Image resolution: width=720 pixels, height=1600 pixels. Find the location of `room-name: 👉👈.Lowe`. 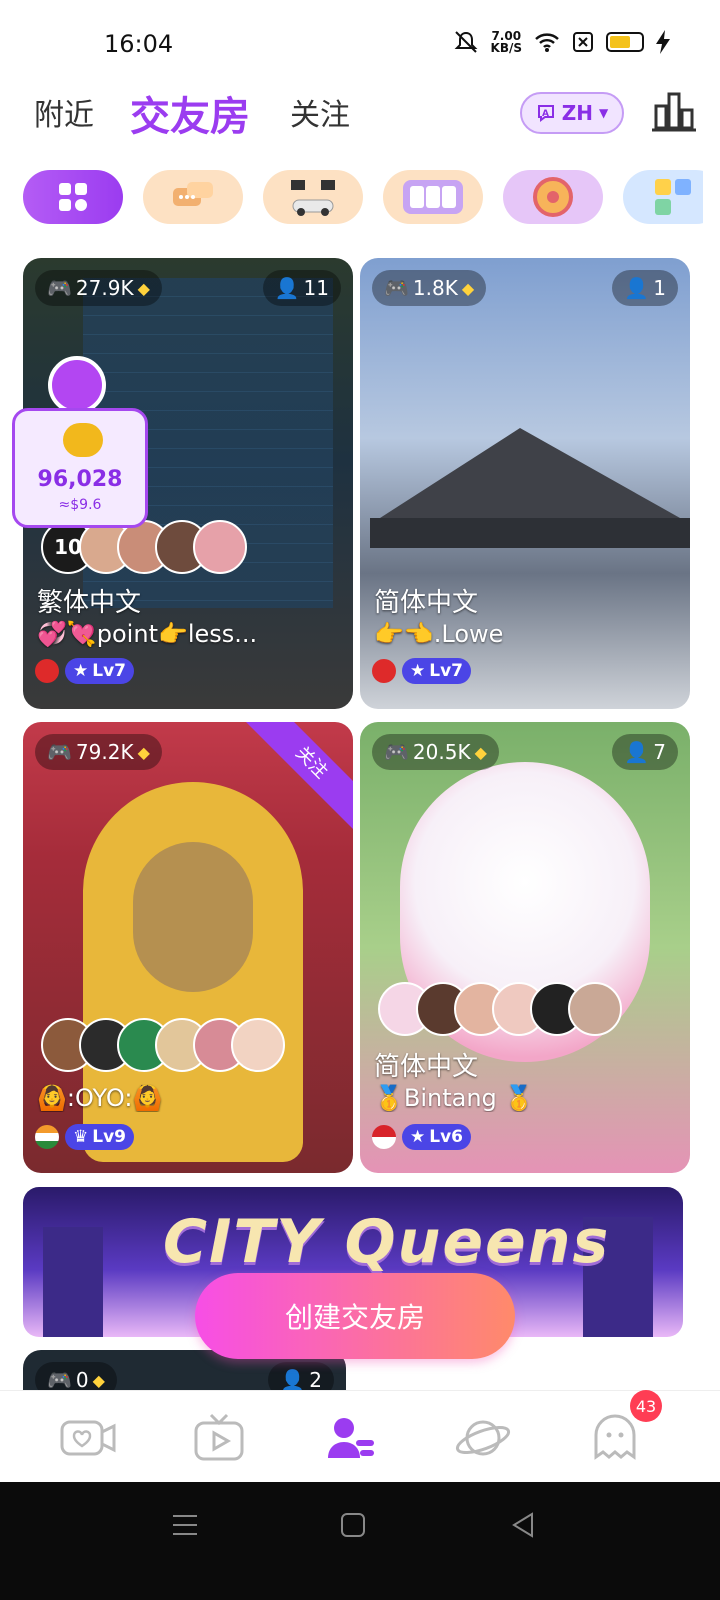

room-name: 👉👈.Lowe is located at coordinates (439, 634).